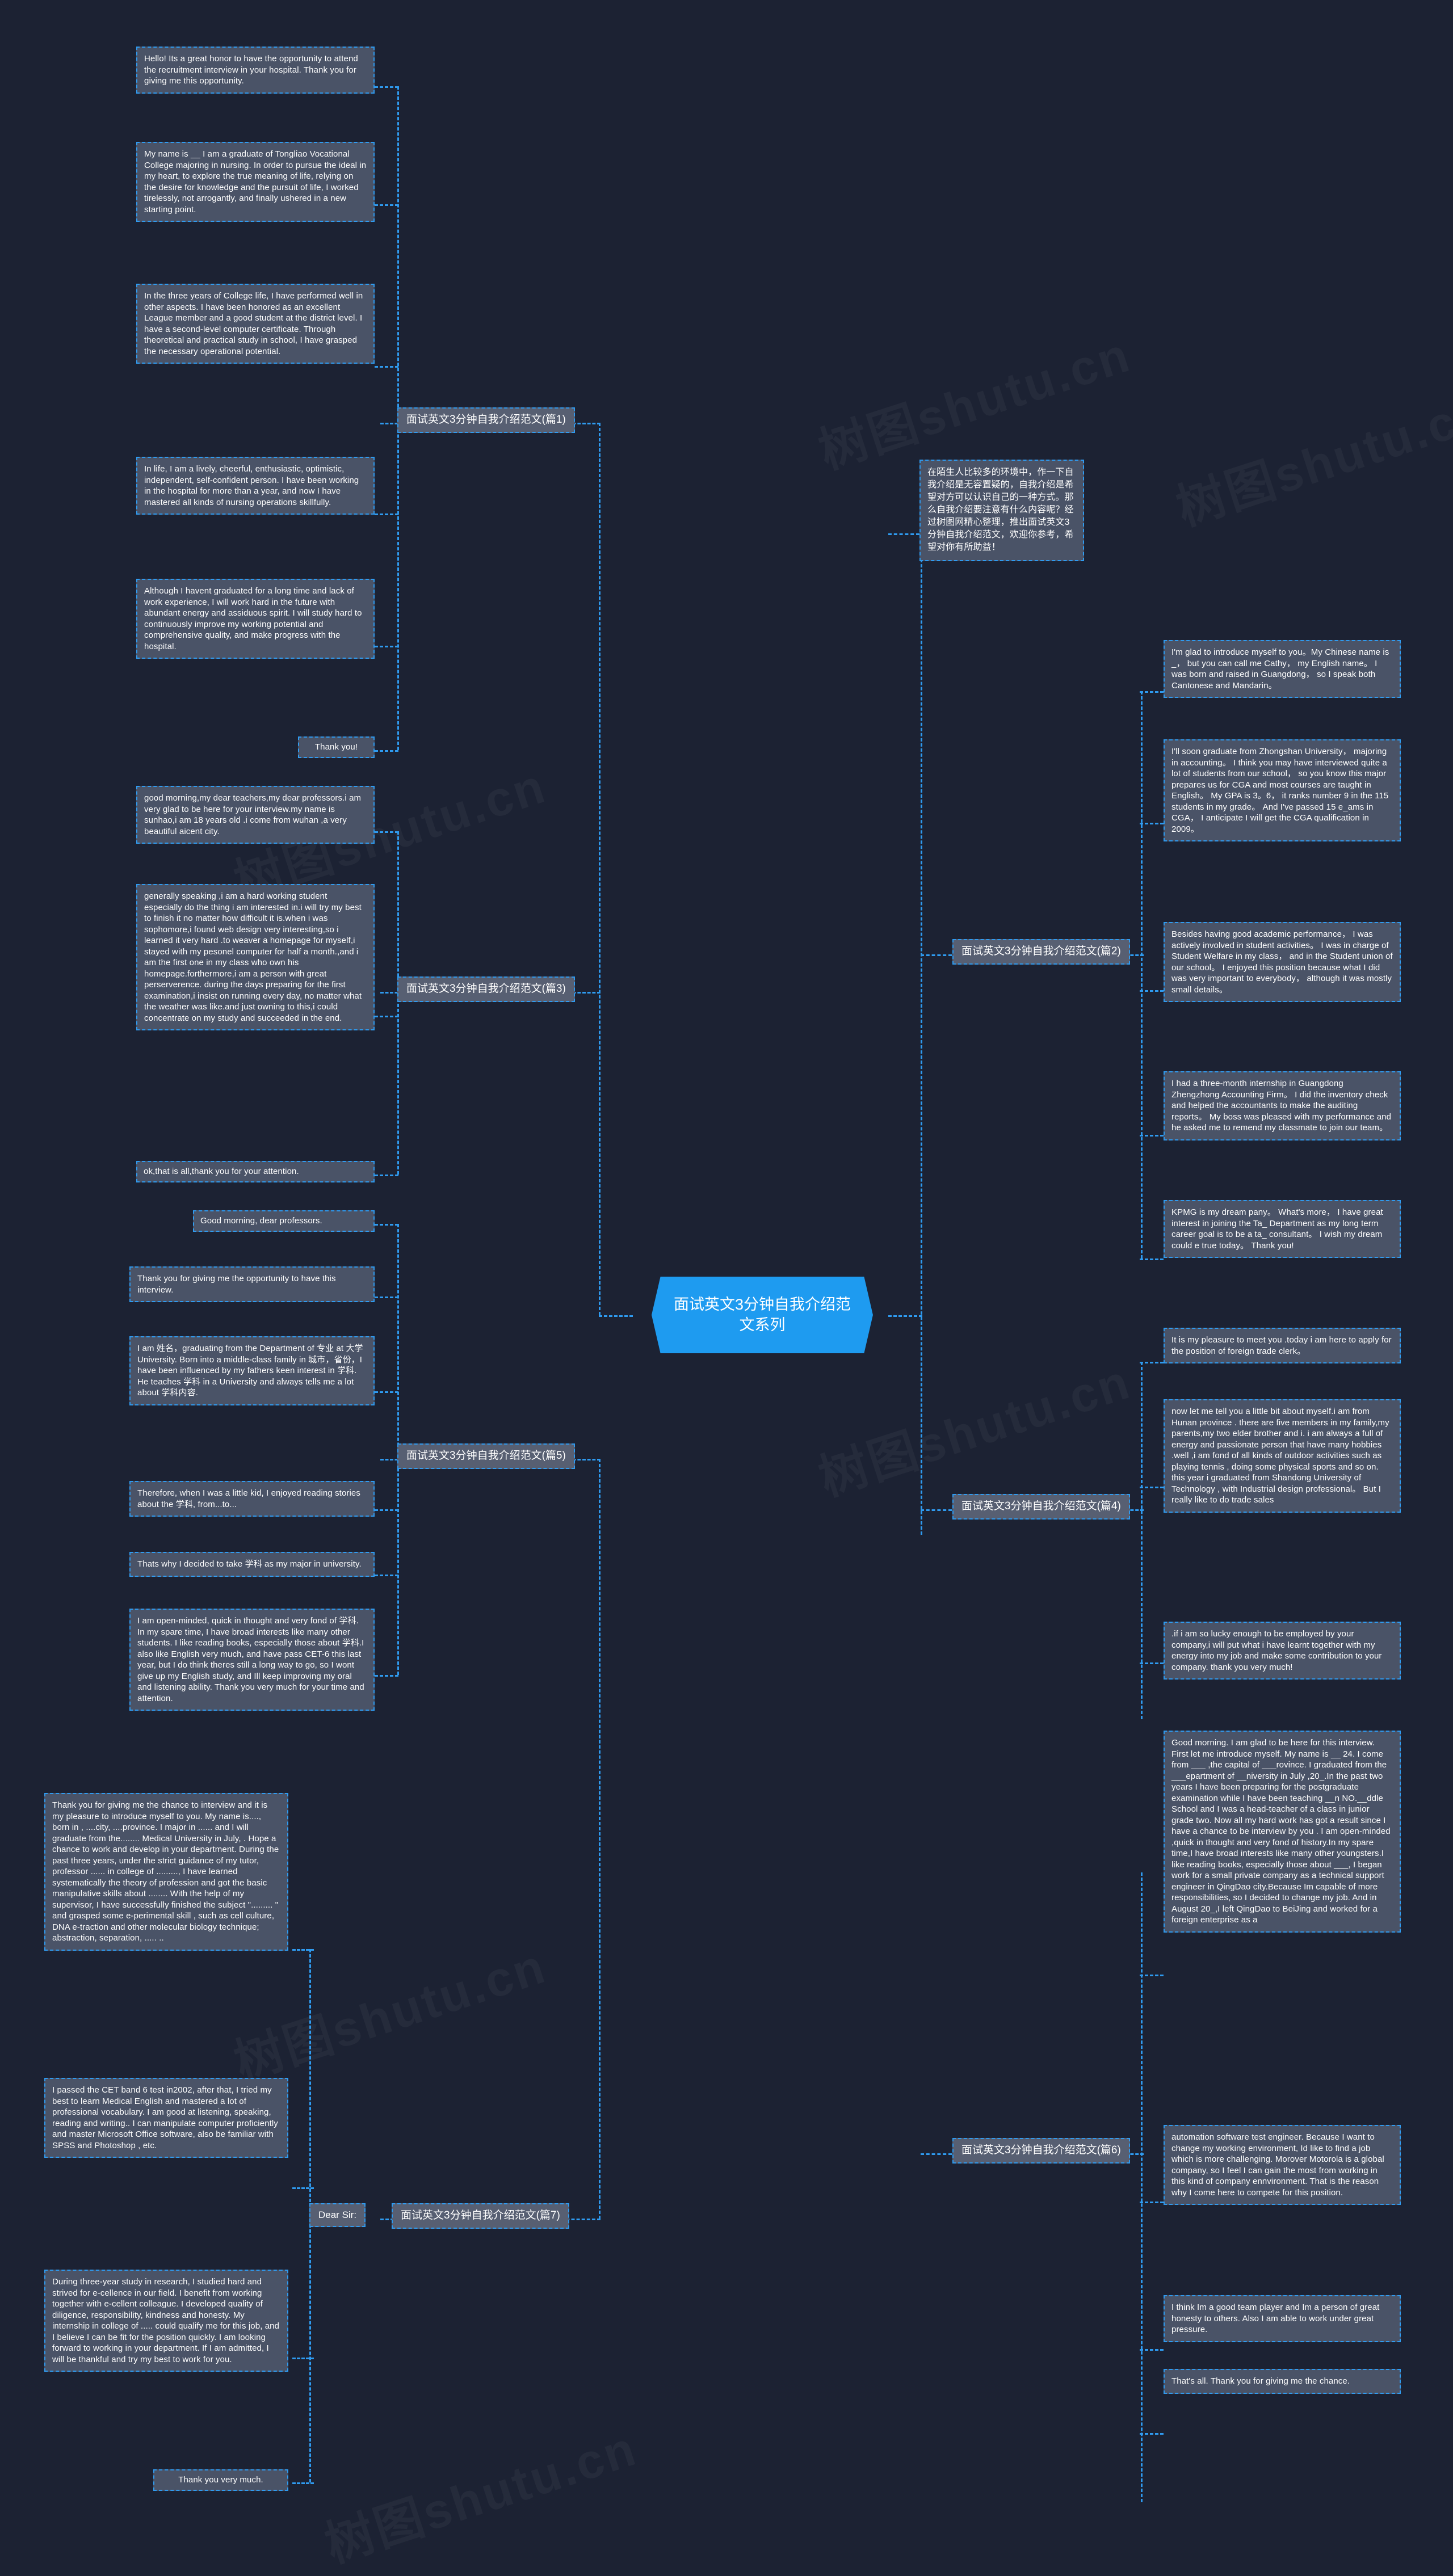 The height and width of the screenshot is (2576, 1453). I want to click on central-topic: 面试英文3分钟自我介绍范文系列, so click(763, 1315).